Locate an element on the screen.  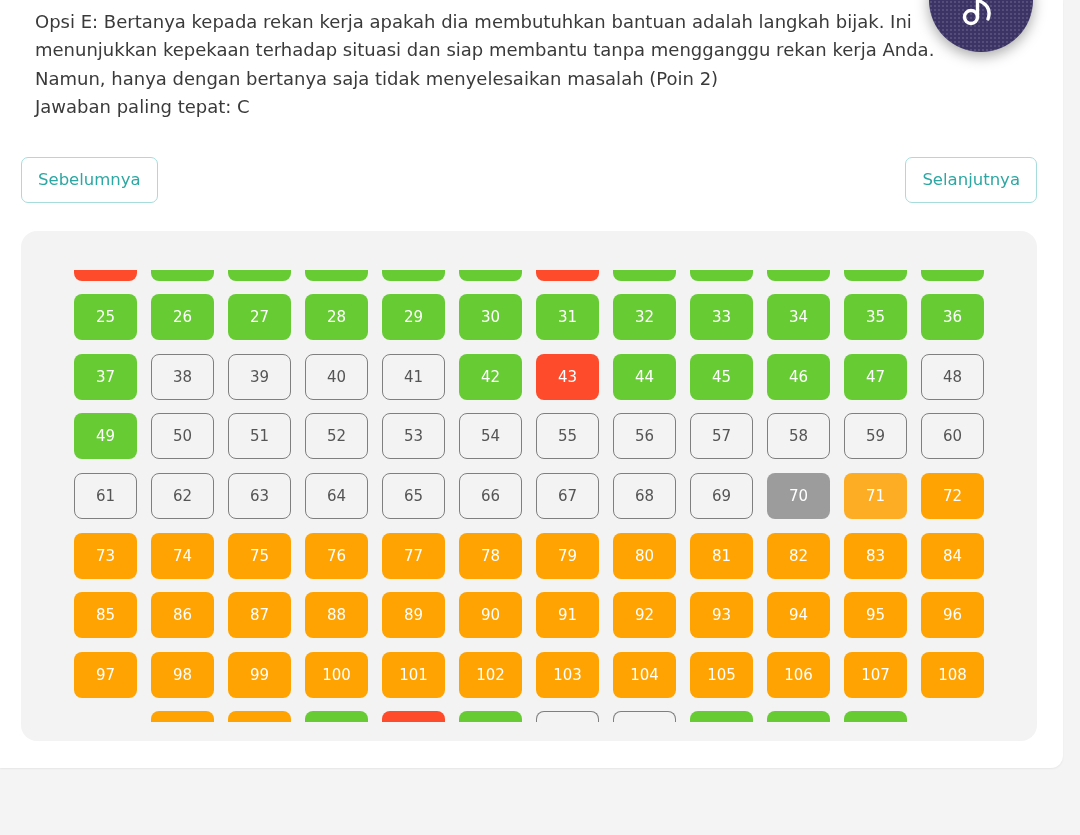
question-tile: 79 is located at coordinates (567, 555).